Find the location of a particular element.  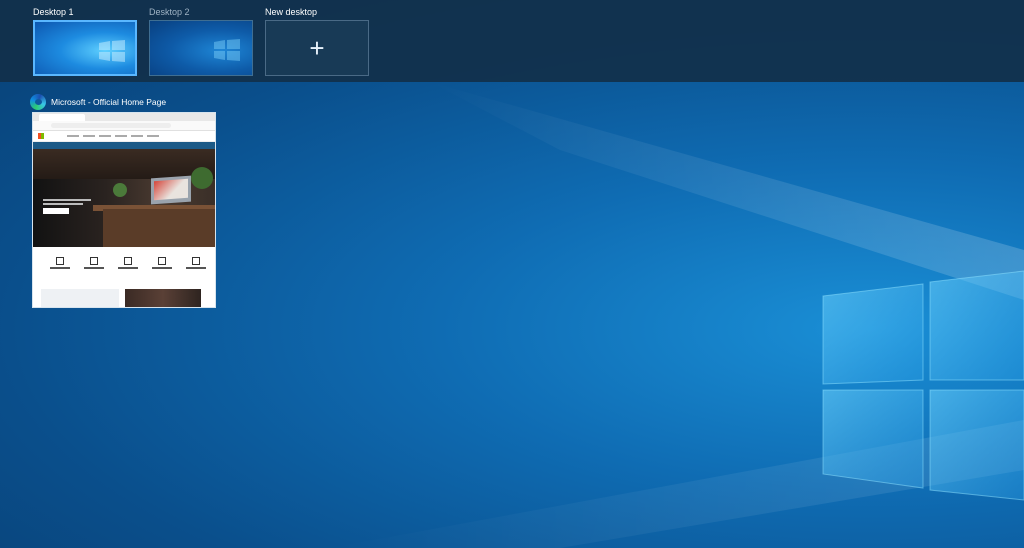

plus-icon: + is located at coordinates (317, 48).